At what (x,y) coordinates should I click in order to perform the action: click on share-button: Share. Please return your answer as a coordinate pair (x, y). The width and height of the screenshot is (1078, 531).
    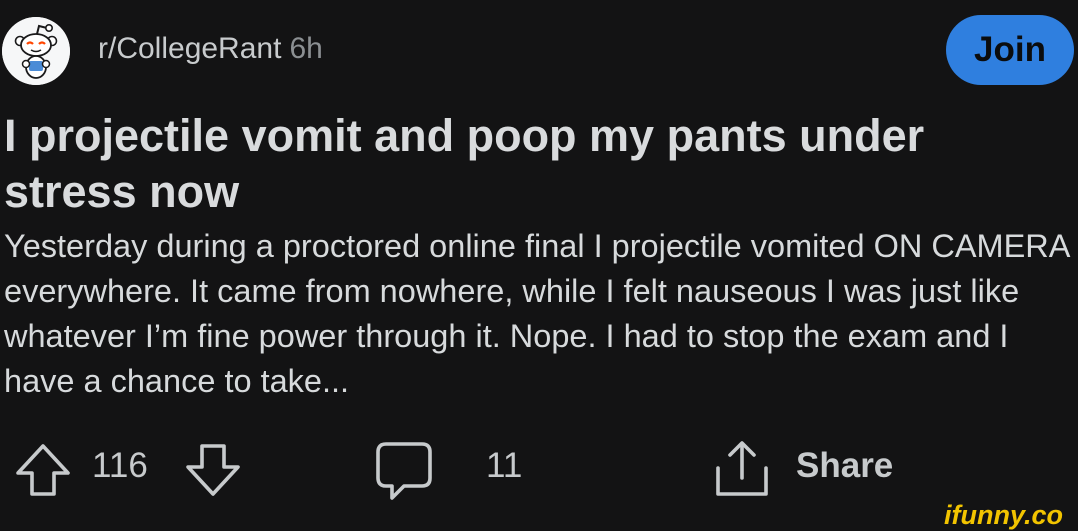
    Looking at the image, I should click on (844, 466).